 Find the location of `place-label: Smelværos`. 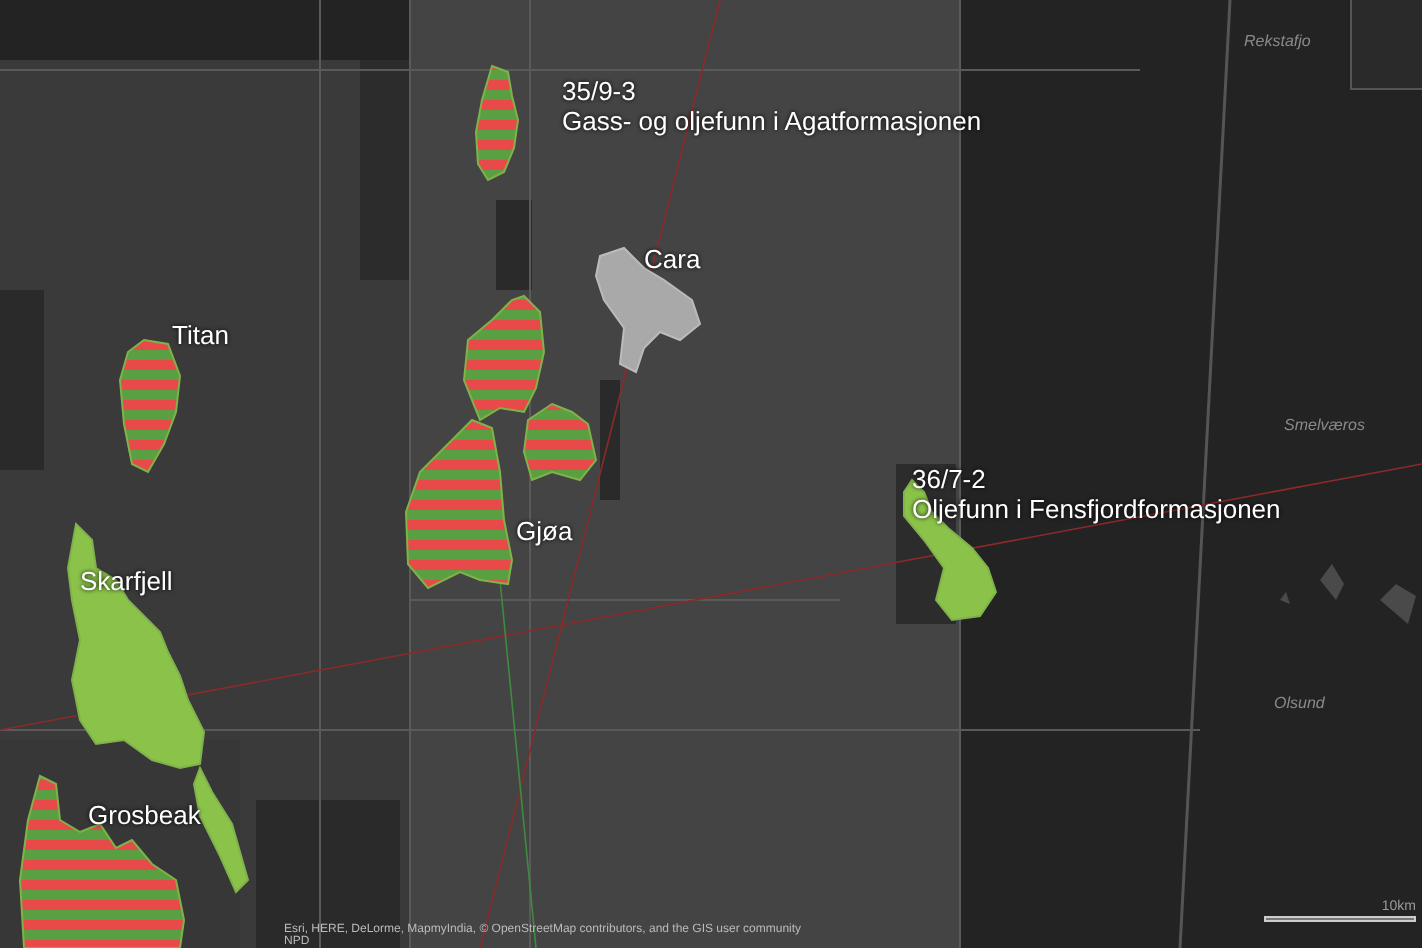

place-label: Smelværos is located at coordinates (1324, 426).